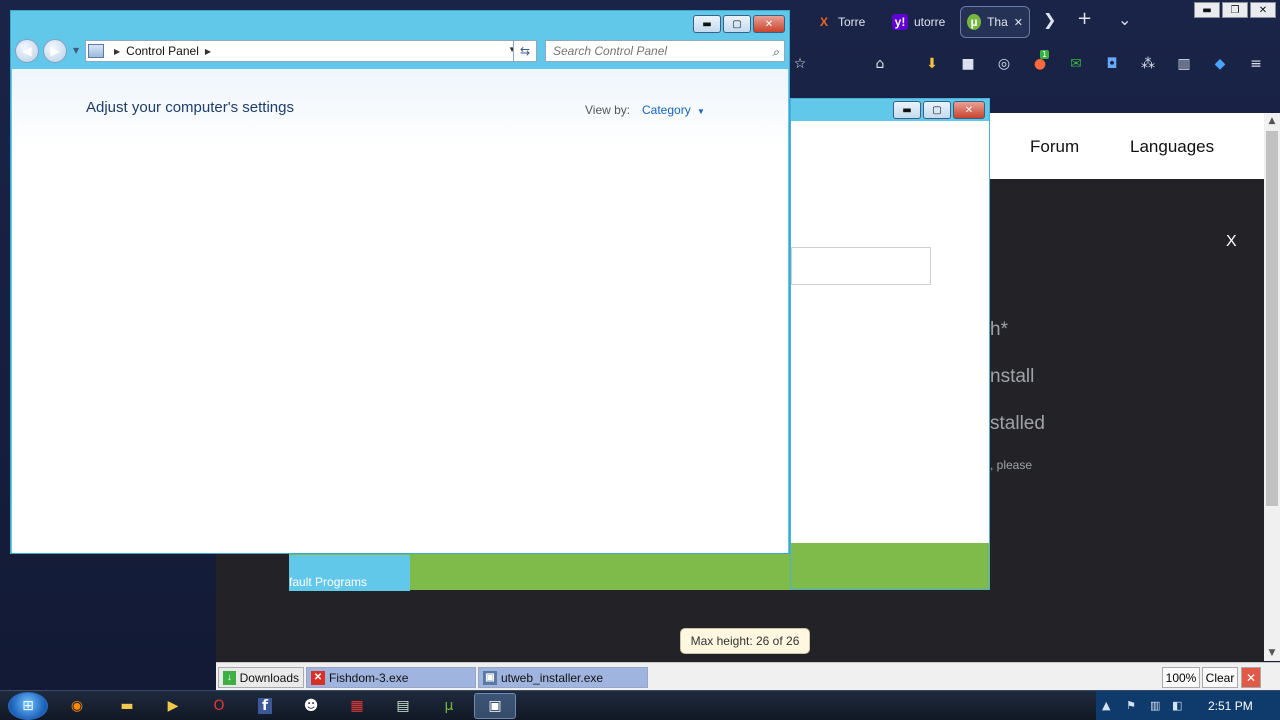 This screenshot has width=1280, height=720. I want to click on facebook-icon: f, so click(265, 706).